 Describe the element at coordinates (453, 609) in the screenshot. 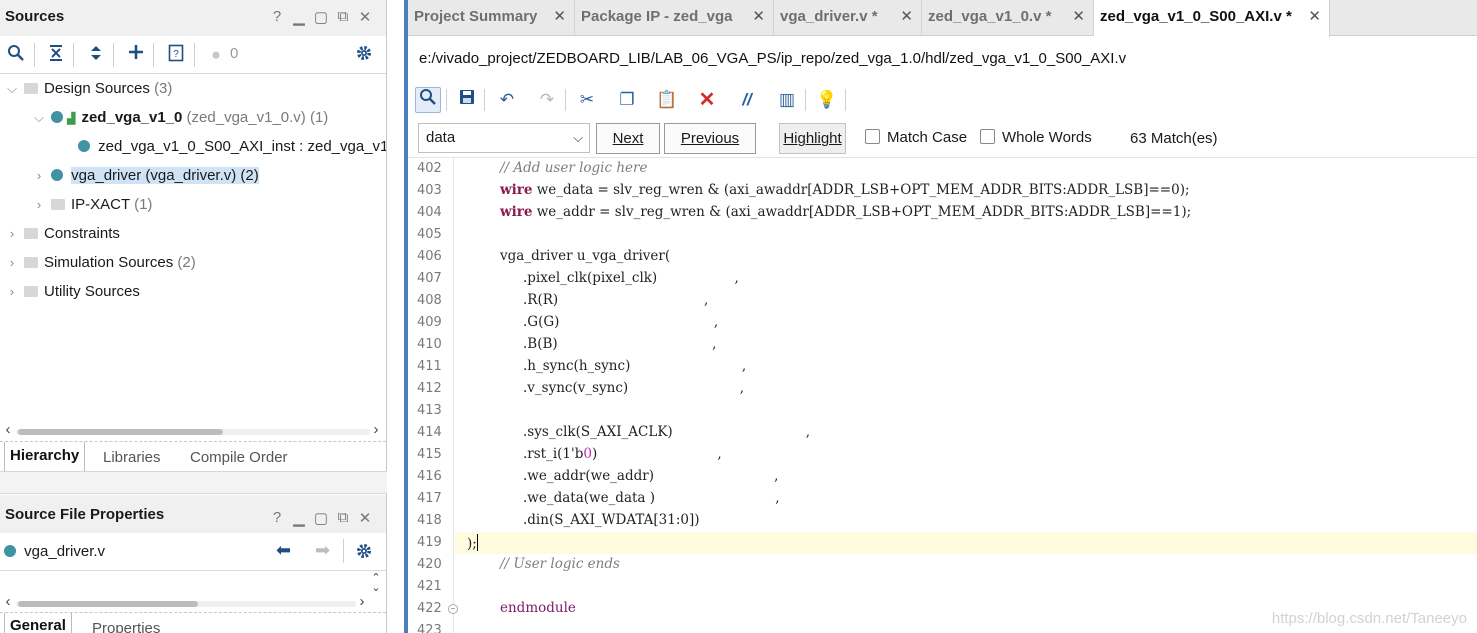

I see `fold-toggle-icon: −` at that location.